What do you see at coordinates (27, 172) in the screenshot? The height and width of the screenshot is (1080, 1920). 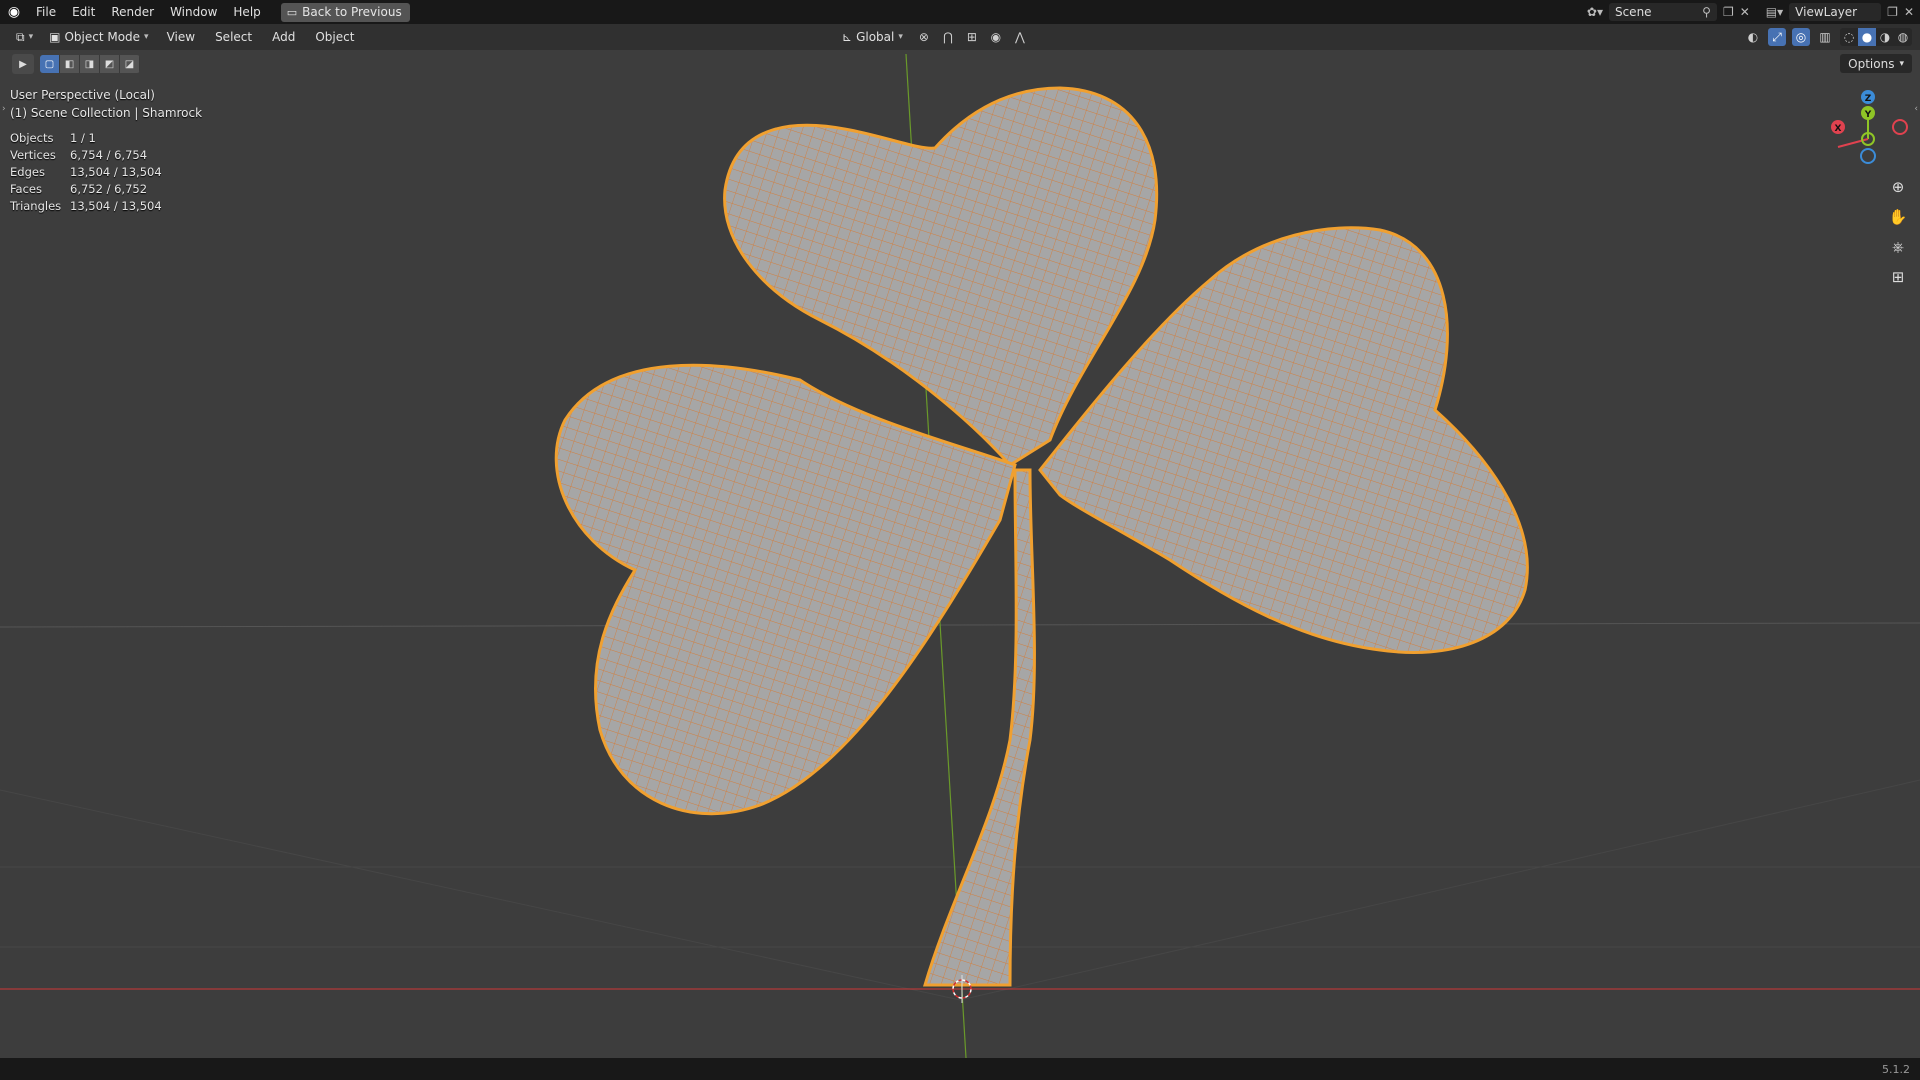 I see `stat-label: Edges` at bounding box center [27, 172].